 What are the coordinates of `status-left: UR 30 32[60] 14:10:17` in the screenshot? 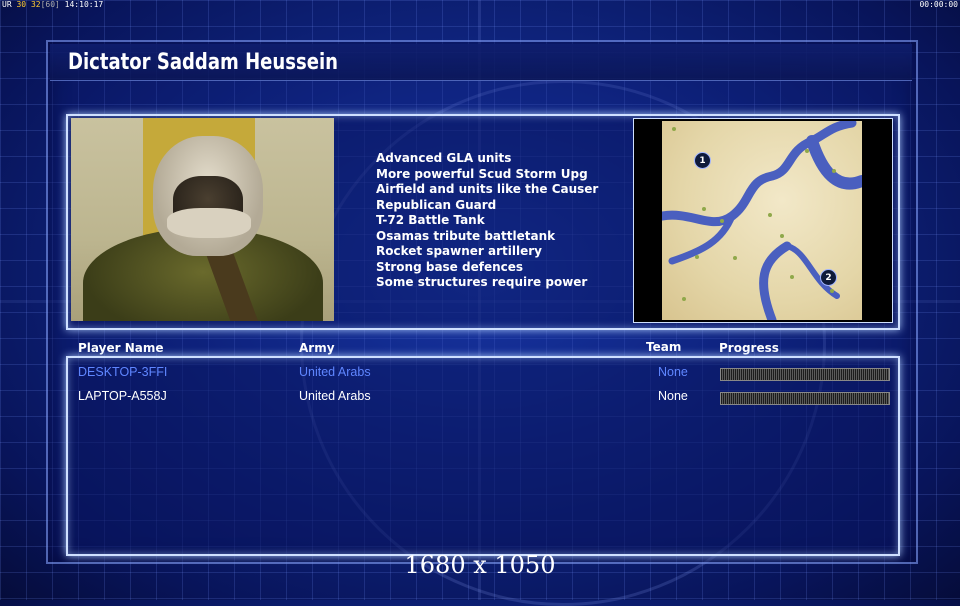 It's located at (52, 4).